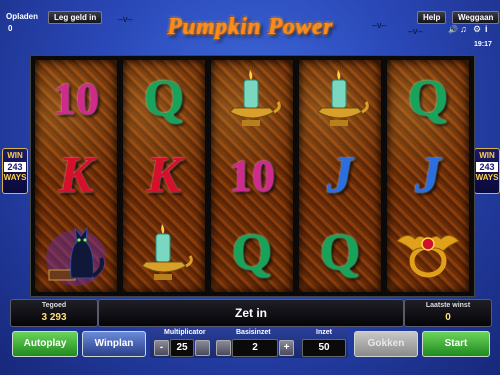 This screenshot has width=500, height=375. What do you see at coordinates (476, 17) in the screenshot?
I see `weggaan-button: Weggaan` at bounding box center [476, 17].